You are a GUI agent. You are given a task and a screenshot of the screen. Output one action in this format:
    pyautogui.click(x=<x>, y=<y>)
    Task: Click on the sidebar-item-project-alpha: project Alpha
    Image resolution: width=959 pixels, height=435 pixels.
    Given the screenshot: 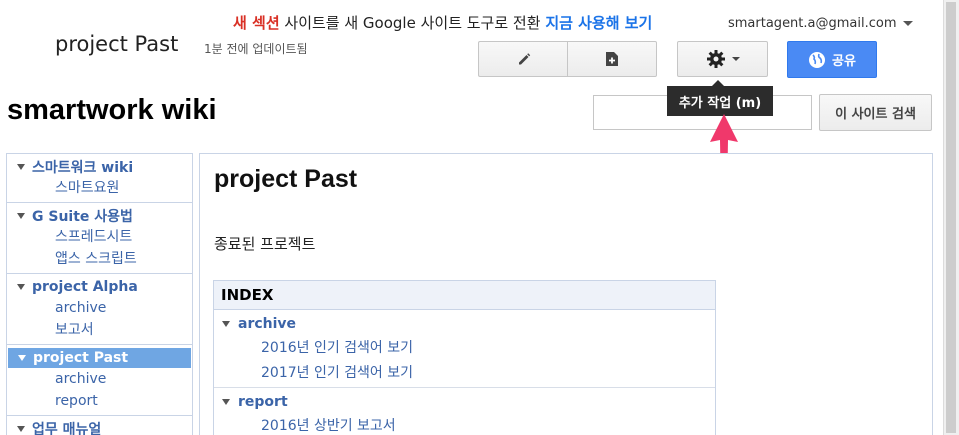 What is the action you would take?
    pyautogui.click(x=99, y=287)
    